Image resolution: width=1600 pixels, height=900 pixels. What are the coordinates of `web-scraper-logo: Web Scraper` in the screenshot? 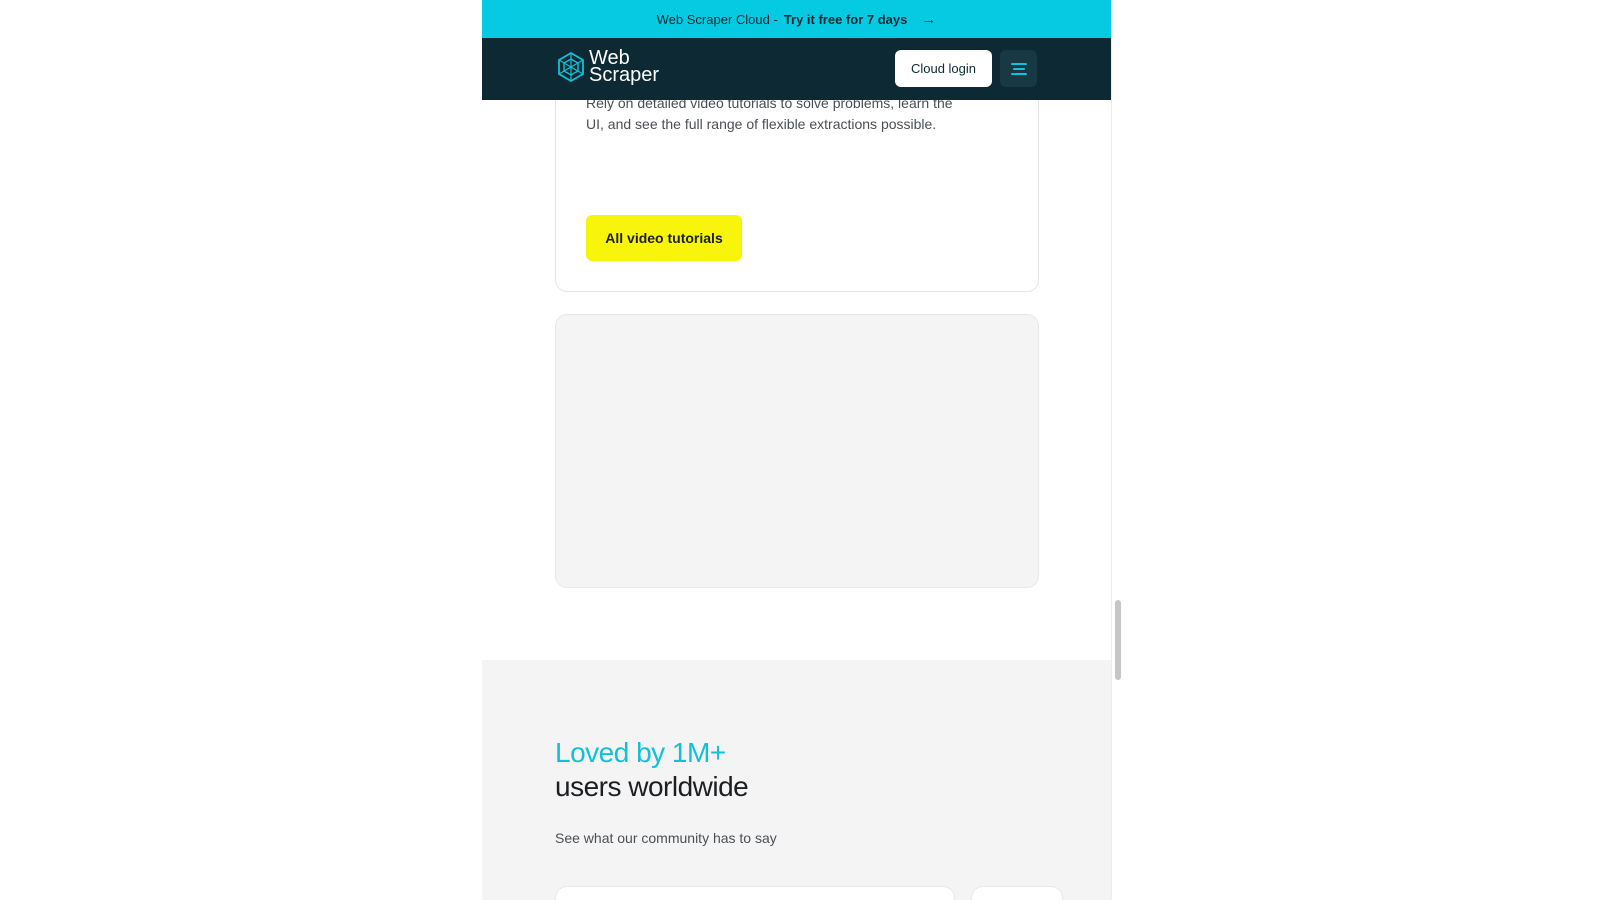 It's located at (607, 67).